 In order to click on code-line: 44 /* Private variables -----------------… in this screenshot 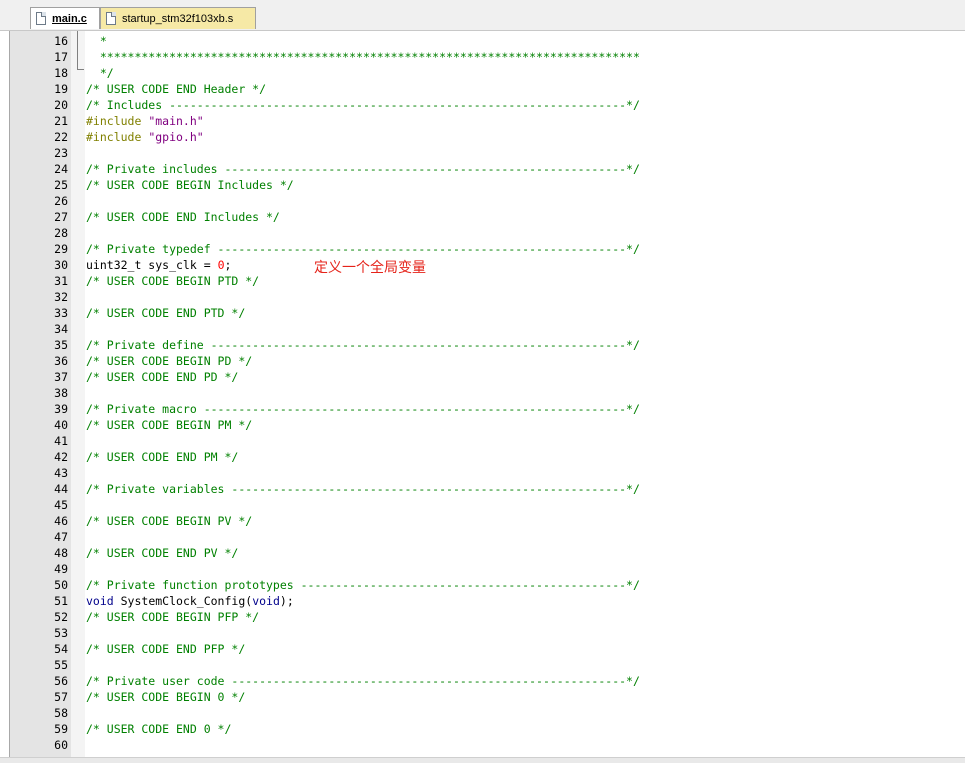, I will do `click(482, 489)`.